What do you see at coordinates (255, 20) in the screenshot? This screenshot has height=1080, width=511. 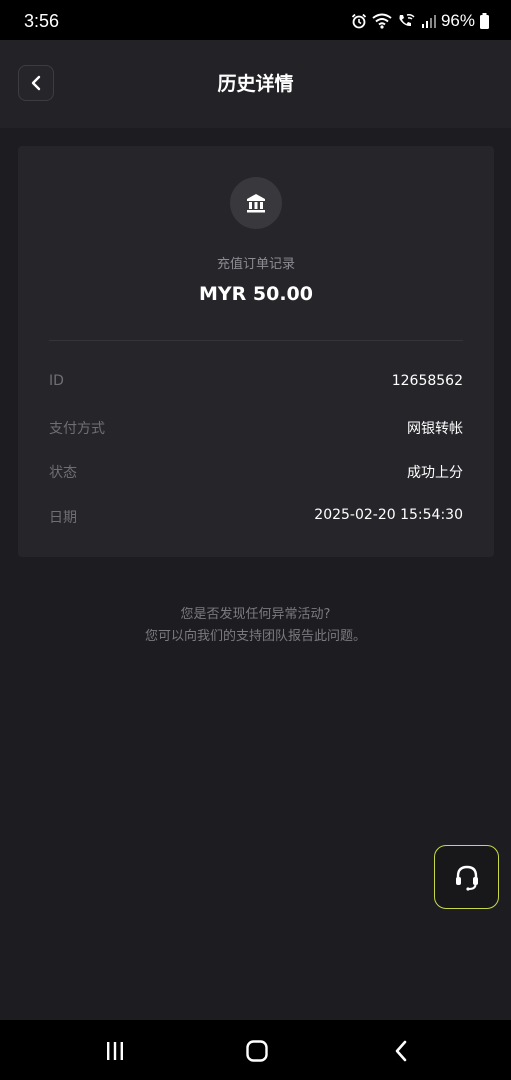 I see `status-bar: 3:56 96%` at bounding box center [255, 20].